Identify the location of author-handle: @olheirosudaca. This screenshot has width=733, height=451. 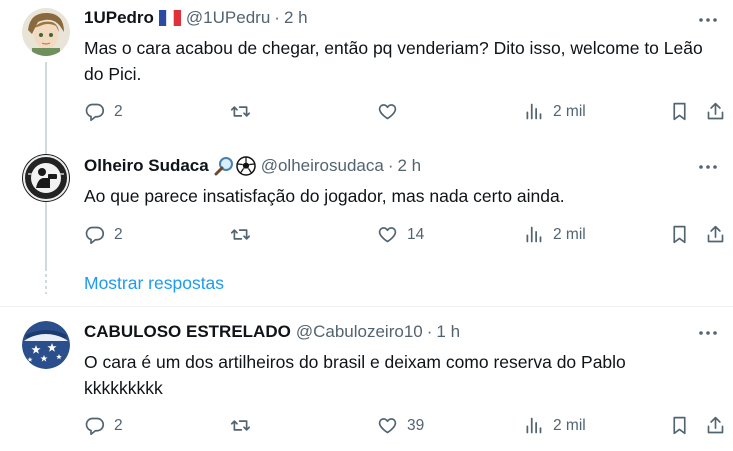
(322, 166).